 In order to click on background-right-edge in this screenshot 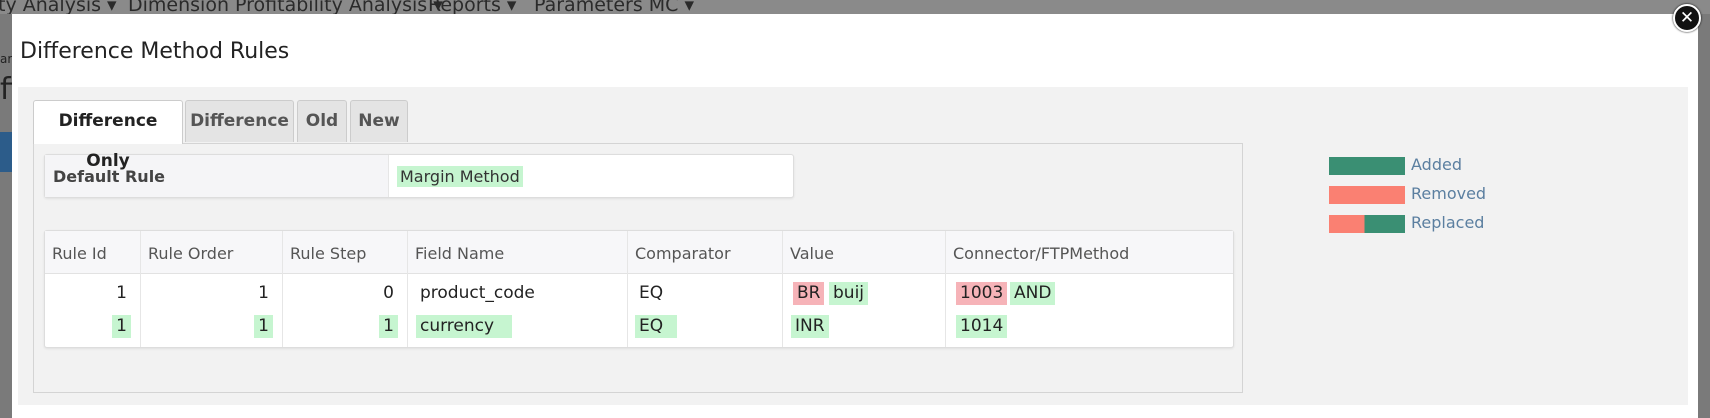, I will do `click(1704, 216)`.